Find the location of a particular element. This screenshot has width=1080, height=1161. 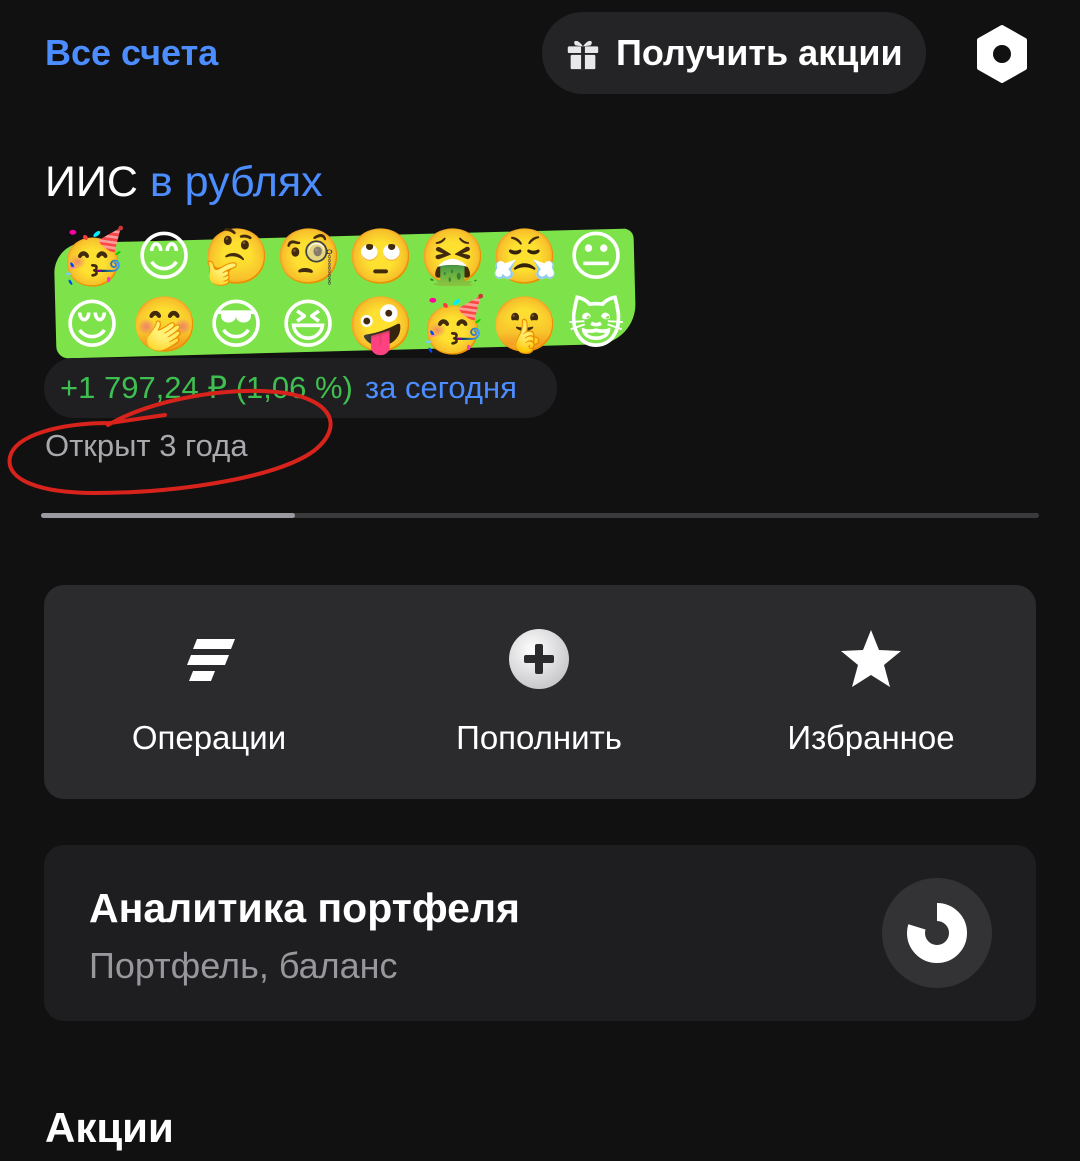

hexagon-settings-icon is located at coordinates (1002, 54).